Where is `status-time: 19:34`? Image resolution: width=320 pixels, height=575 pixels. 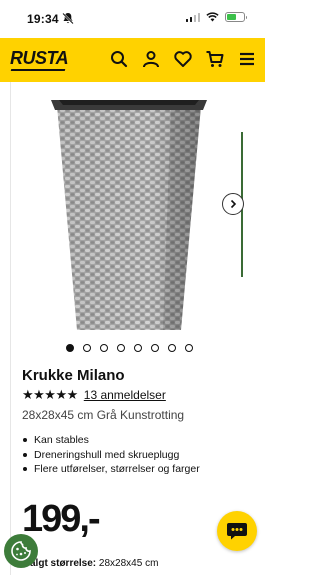 status-time: 19:34 is located at coordinates (43, 19).